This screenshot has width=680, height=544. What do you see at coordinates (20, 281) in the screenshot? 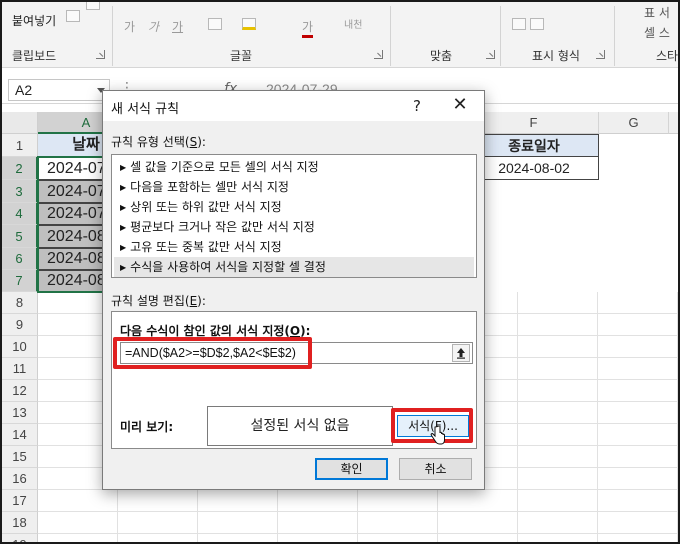
I see `row-header-7: 7` at bounding box center [20, 281].